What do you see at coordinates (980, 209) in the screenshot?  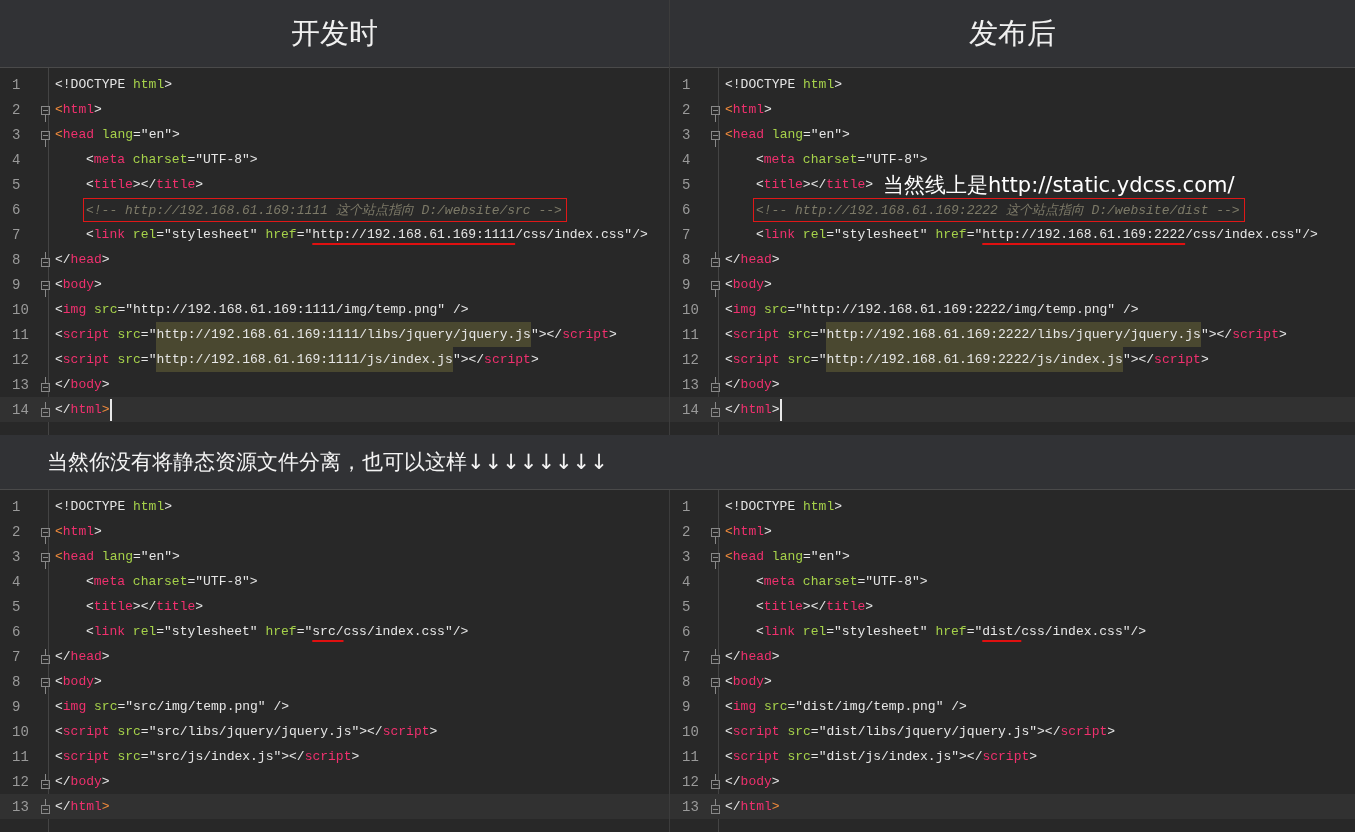 I see `code-line: <!-- http://192.168.61.169:2222 这个站点指向 D:/website/dist -->` at bounding box center [980, 209].